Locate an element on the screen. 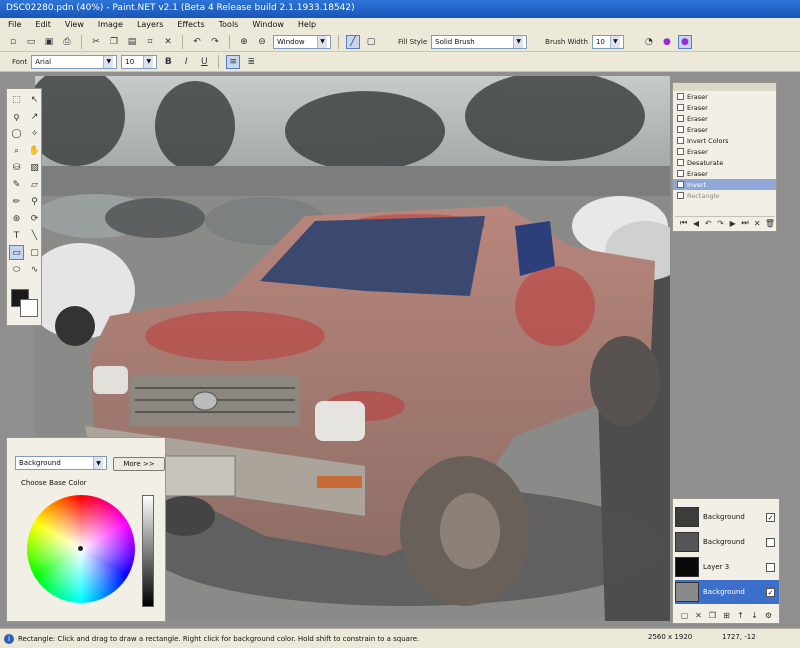 This screenshot has width=800, height=648. secondary-color-swatch is located at coordinates (29, 308).